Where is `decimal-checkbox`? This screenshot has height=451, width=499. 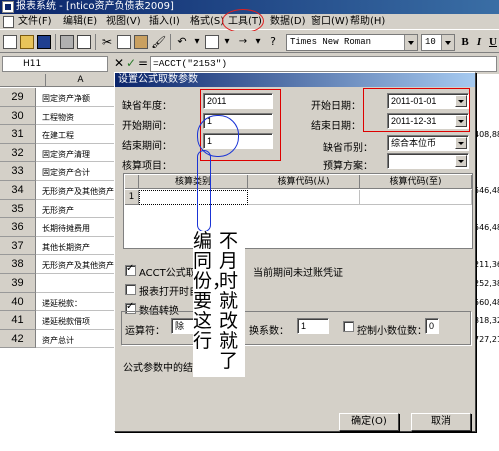 decimal-checkbox is located at coordinates (348, 326).